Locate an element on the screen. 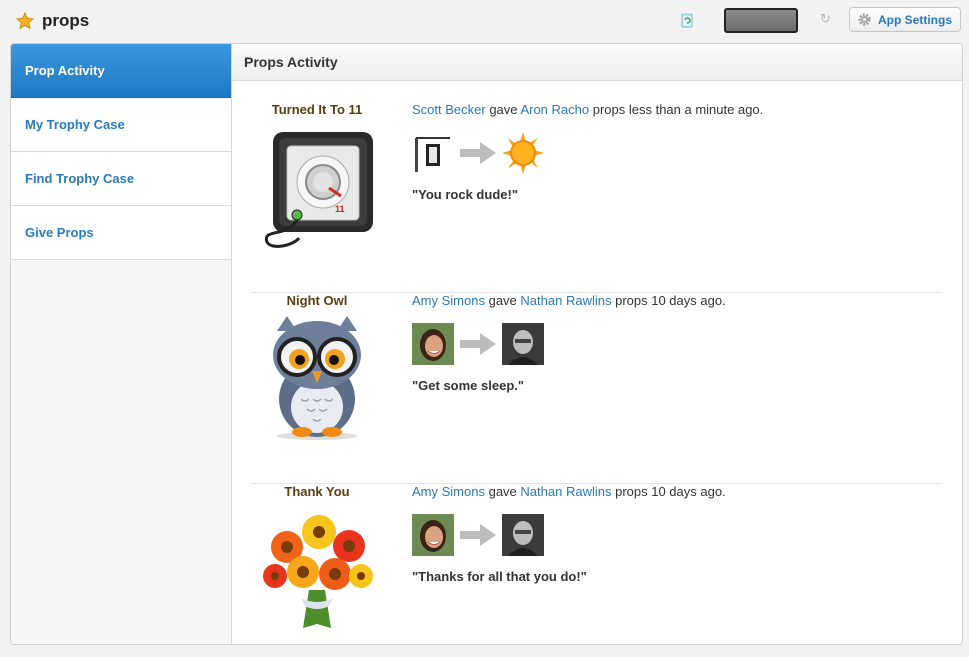 The image size is (969, 657). app-name: props is located at coordinates (66, 20).